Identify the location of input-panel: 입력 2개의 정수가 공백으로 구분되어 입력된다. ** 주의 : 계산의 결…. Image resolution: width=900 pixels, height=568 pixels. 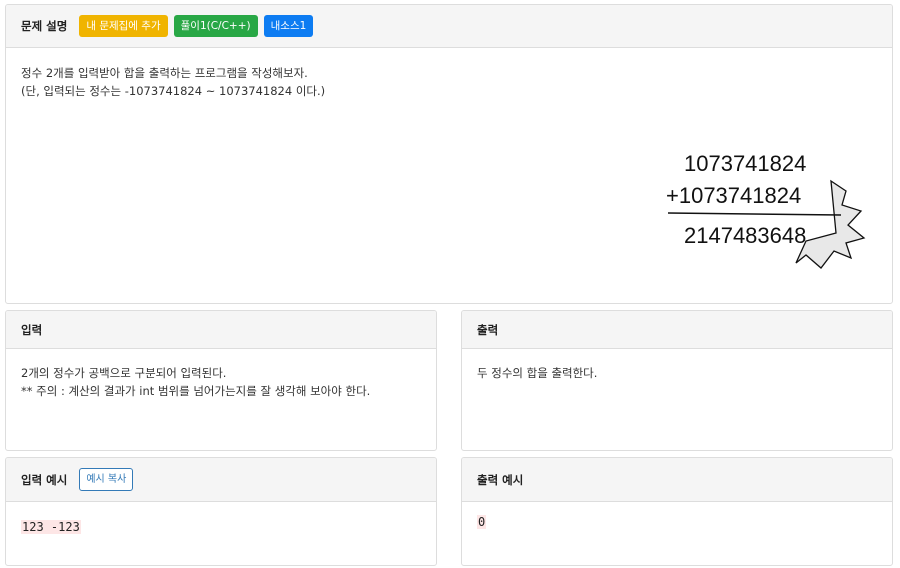
(221, 380).